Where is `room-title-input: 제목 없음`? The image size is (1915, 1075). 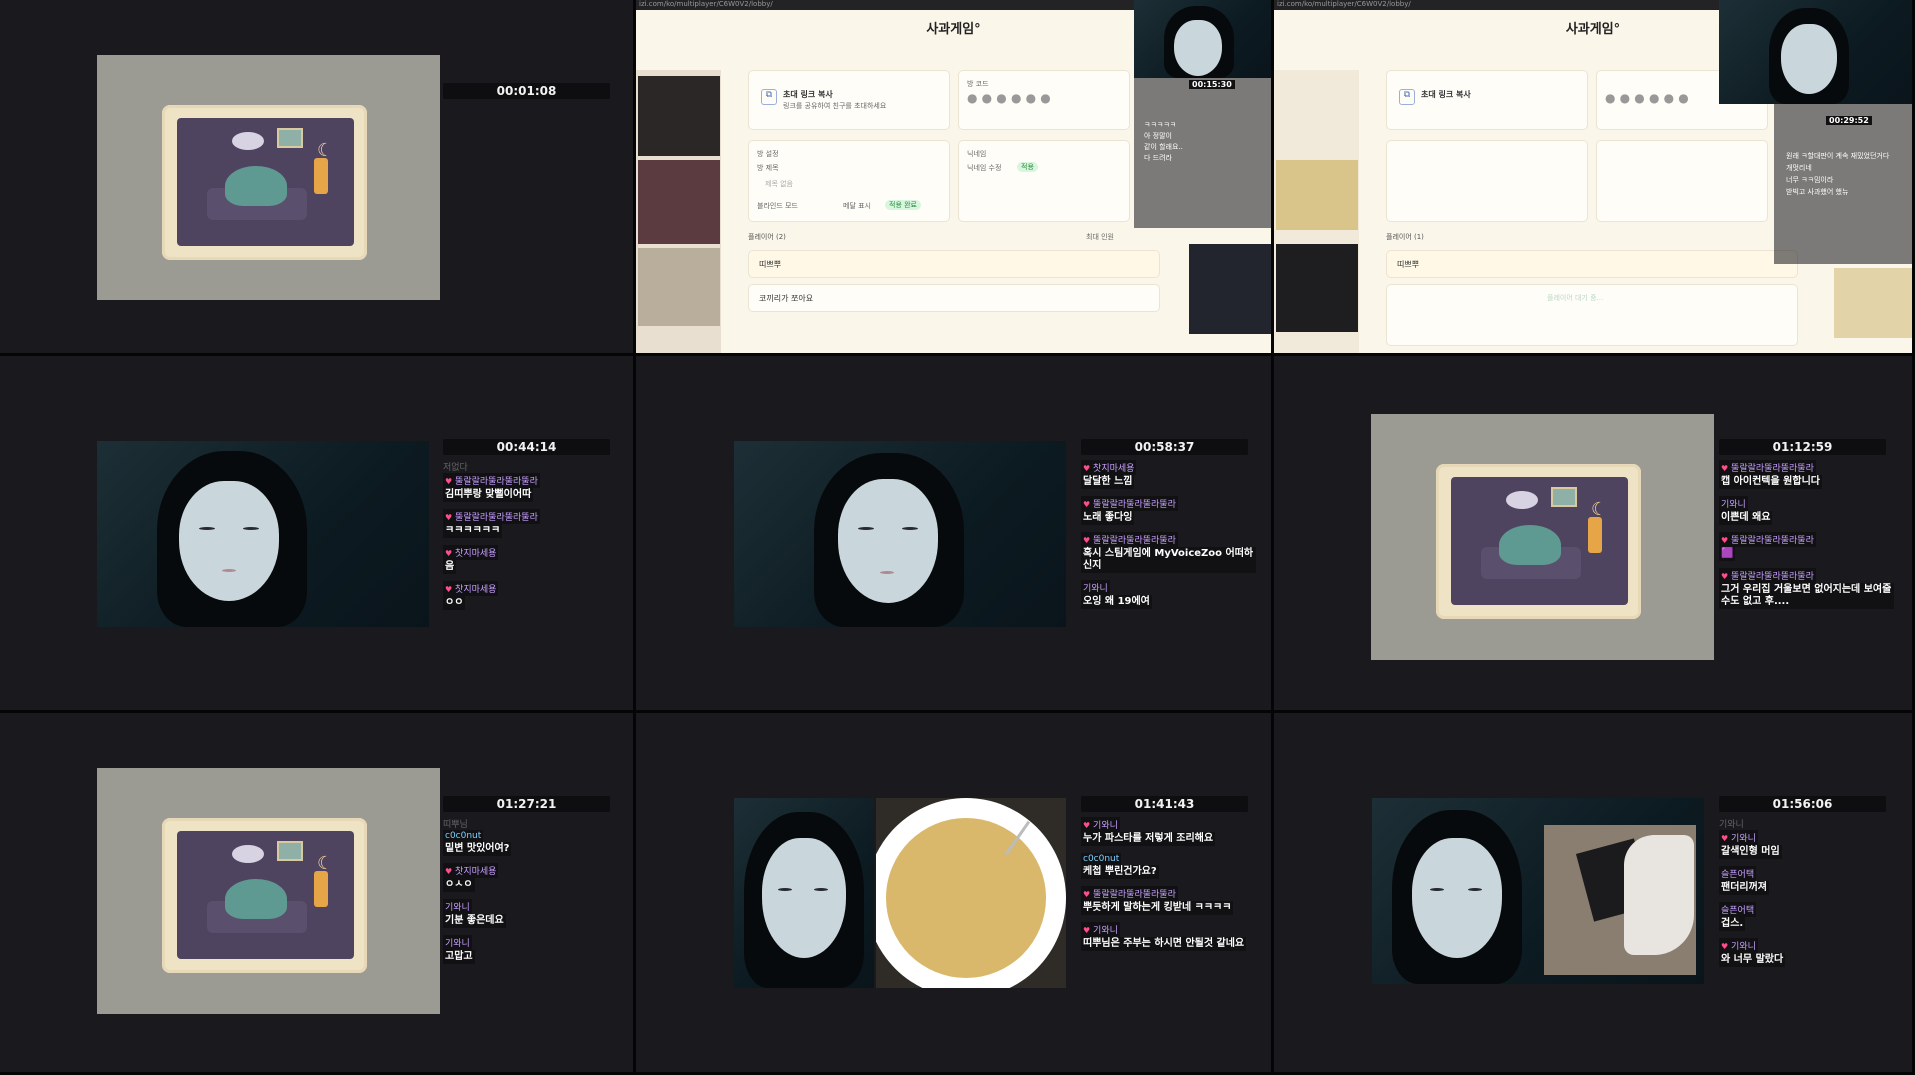 room-title-input: 제목 없음 is located at coordinates (779, 184).